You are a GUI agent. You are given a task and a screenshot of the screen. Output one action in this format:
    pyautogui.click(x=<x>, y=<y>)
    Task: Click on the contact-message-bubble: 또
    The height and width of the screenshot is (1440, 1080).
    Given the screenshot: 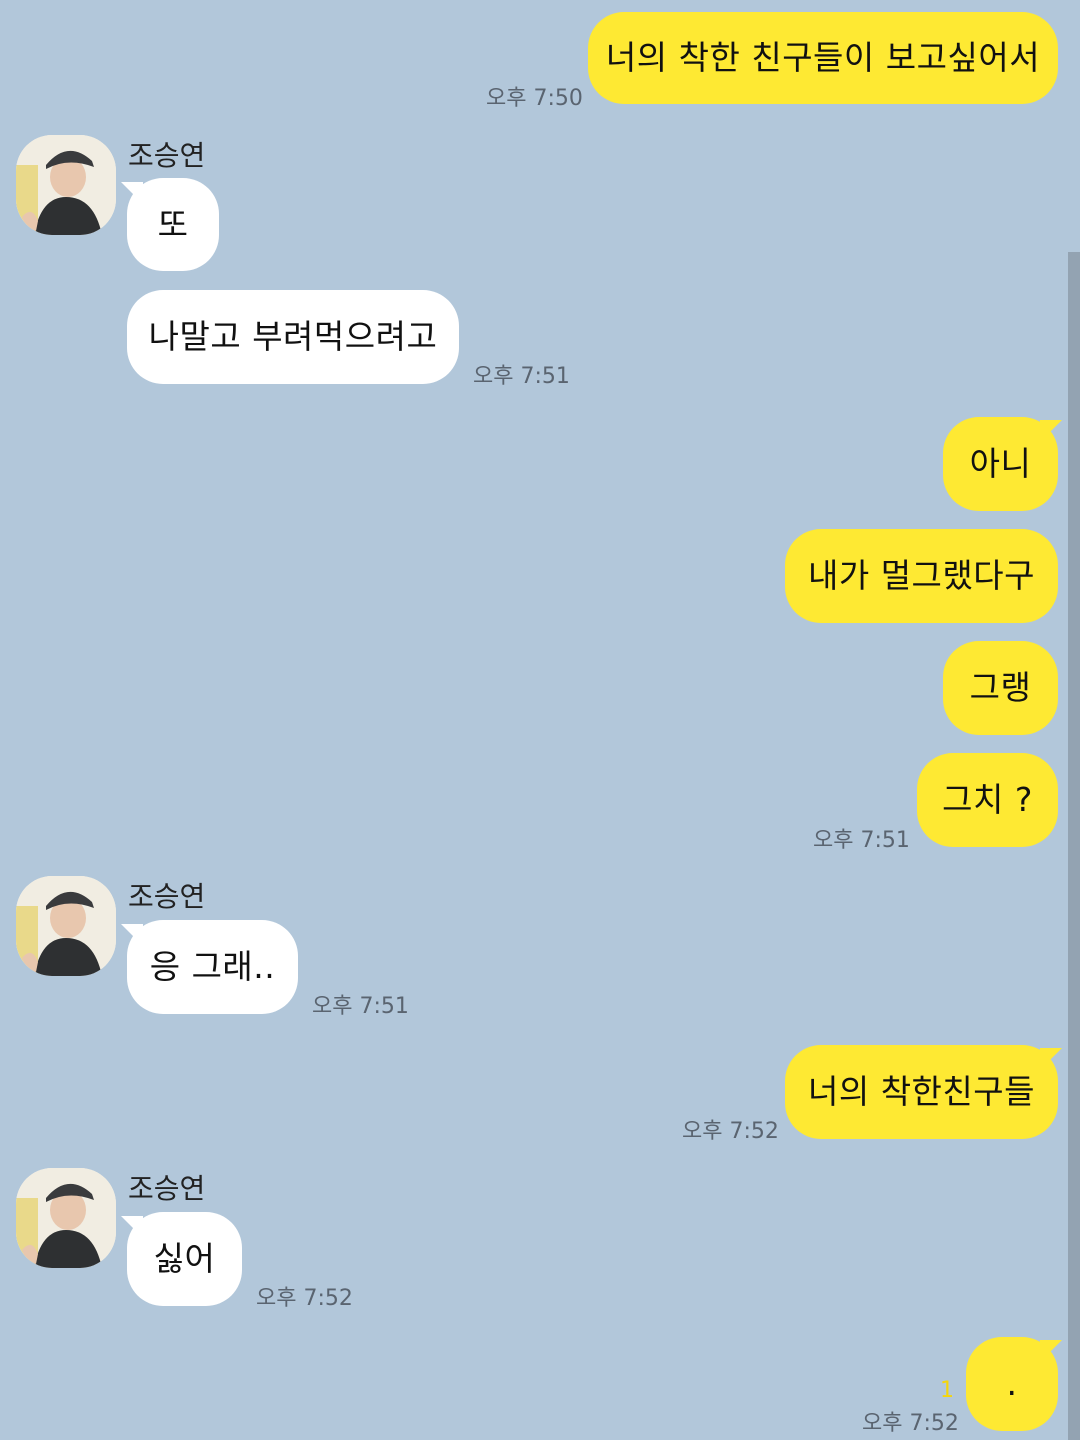 What is the action you would take?
    pyautogui.click(x=173, y=224)
    